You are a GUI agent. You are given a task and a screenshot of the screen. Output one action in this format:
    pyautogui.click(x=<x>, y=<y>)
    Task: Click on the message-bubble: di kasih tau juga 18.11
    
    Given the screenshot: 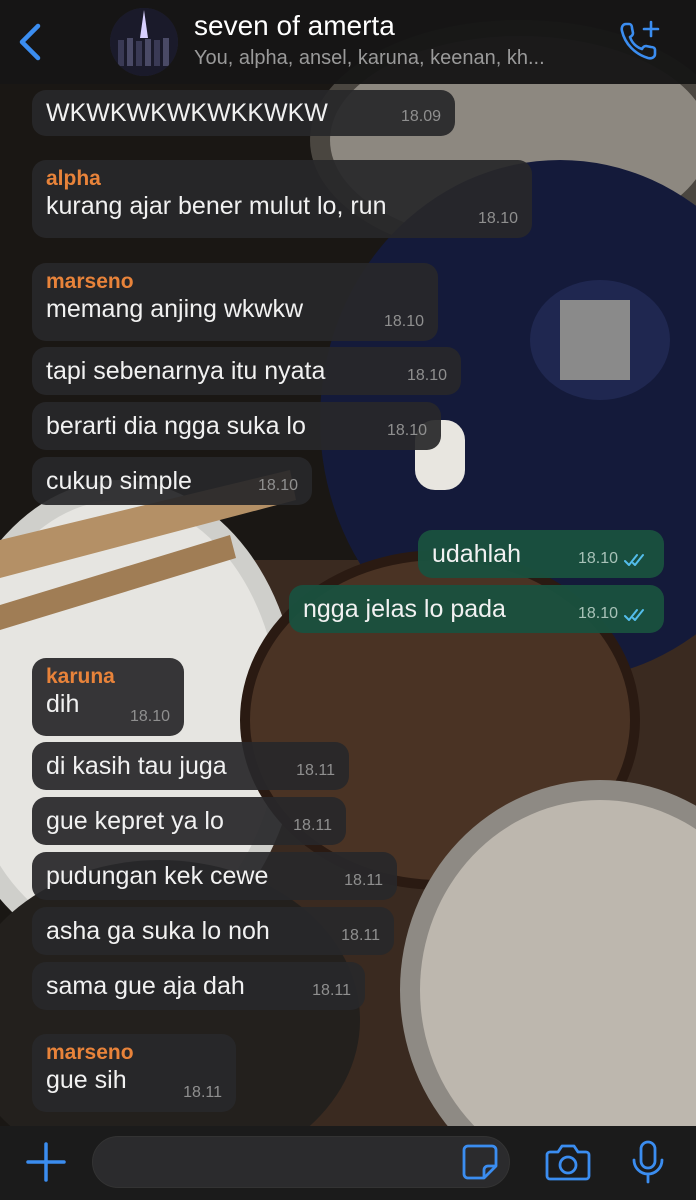 What is the action you would take?
    pyautogui.click(x=190, y=766)
    